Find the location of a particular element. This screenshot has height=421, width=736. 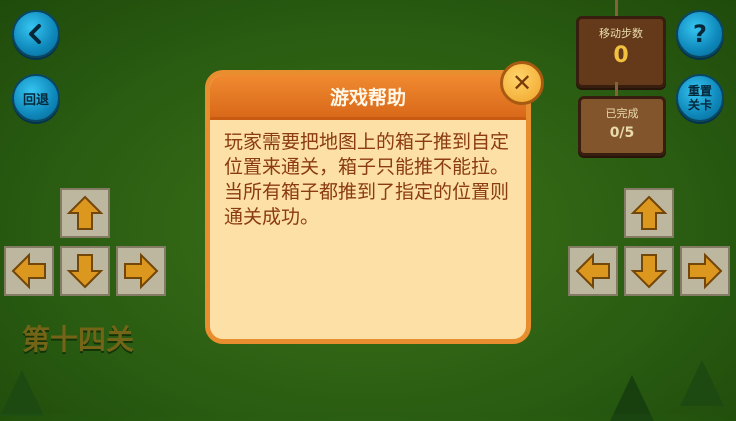

close-icon: ✕ is located at coordinates (522, 83).